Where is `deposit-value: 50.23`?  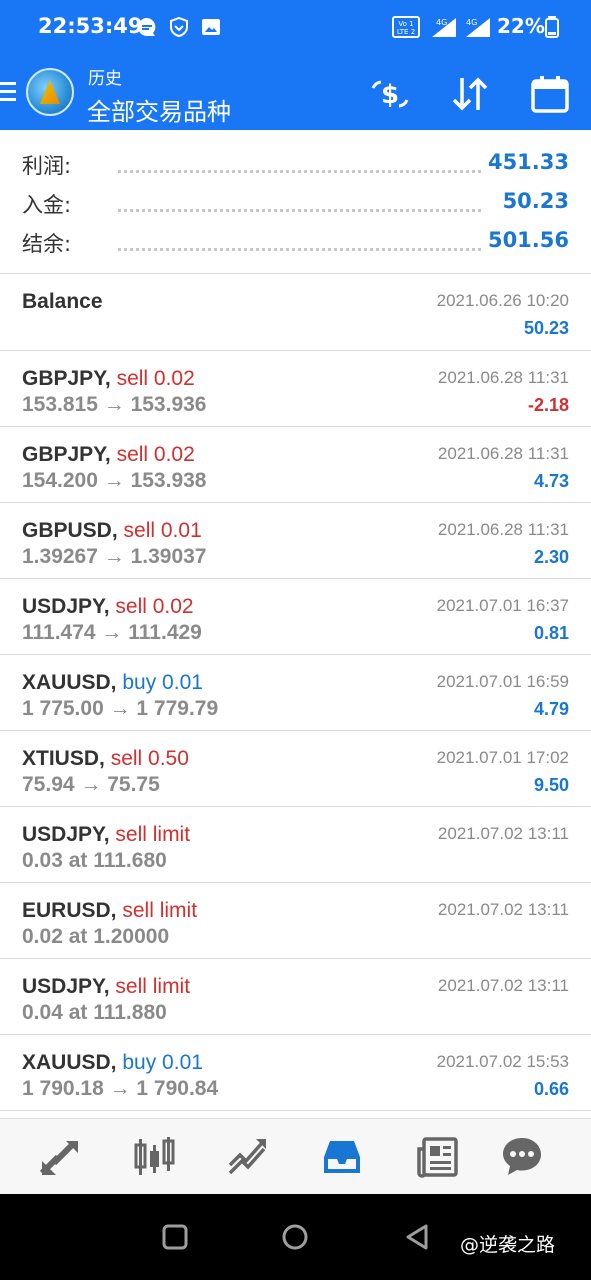
deposit-value: 50.23 is located at coordinates (535, 201).